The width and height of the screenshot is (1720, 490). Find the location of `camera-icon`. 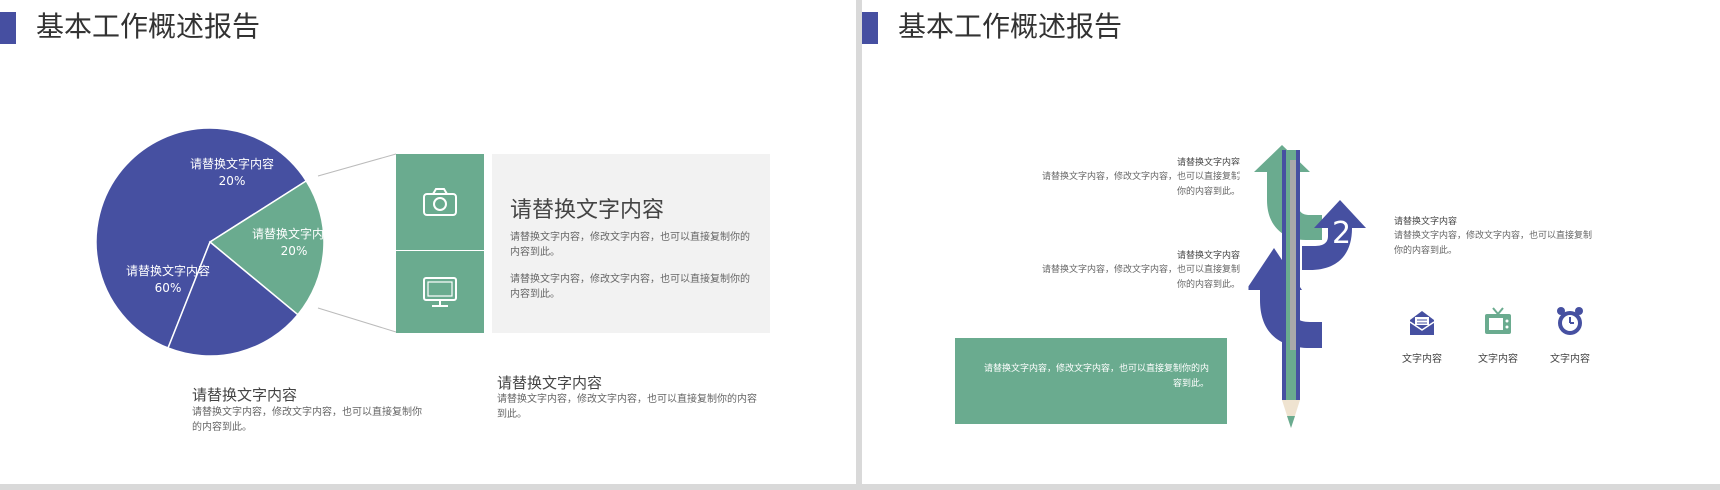

camera-icon is located at coordinates (440, 202).